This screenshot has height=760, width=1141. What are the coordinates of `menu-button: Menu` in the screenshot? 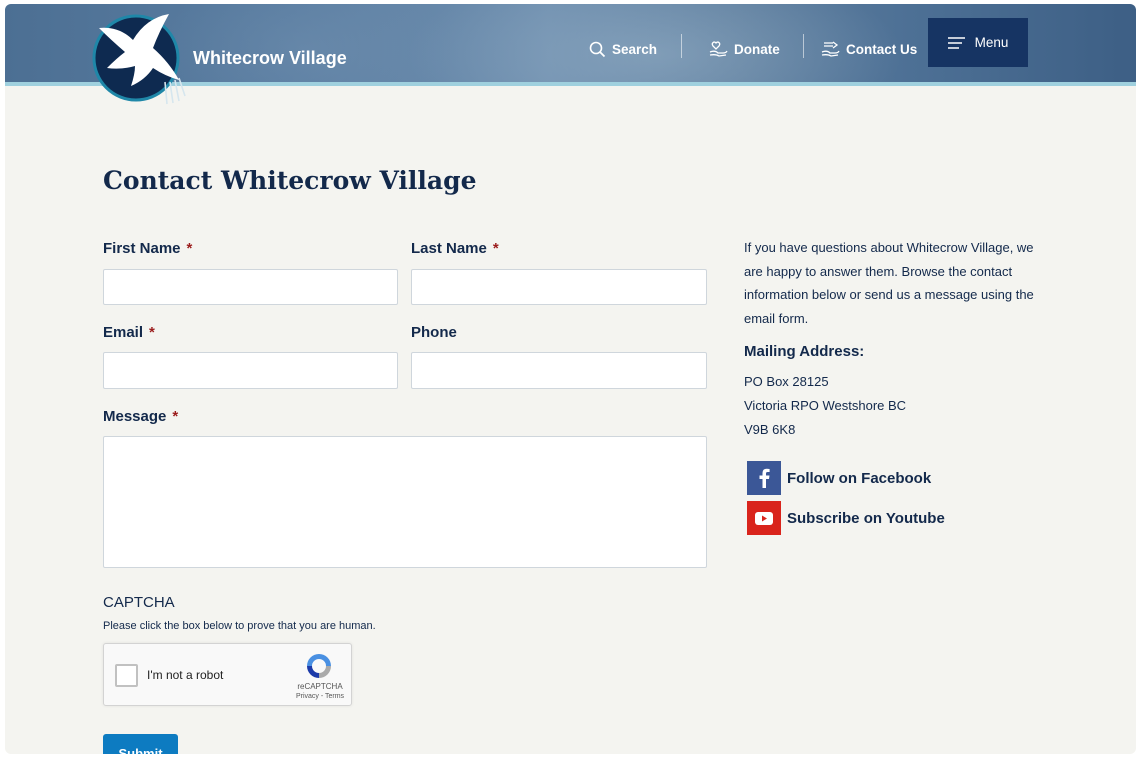 It's located at (978, 42).